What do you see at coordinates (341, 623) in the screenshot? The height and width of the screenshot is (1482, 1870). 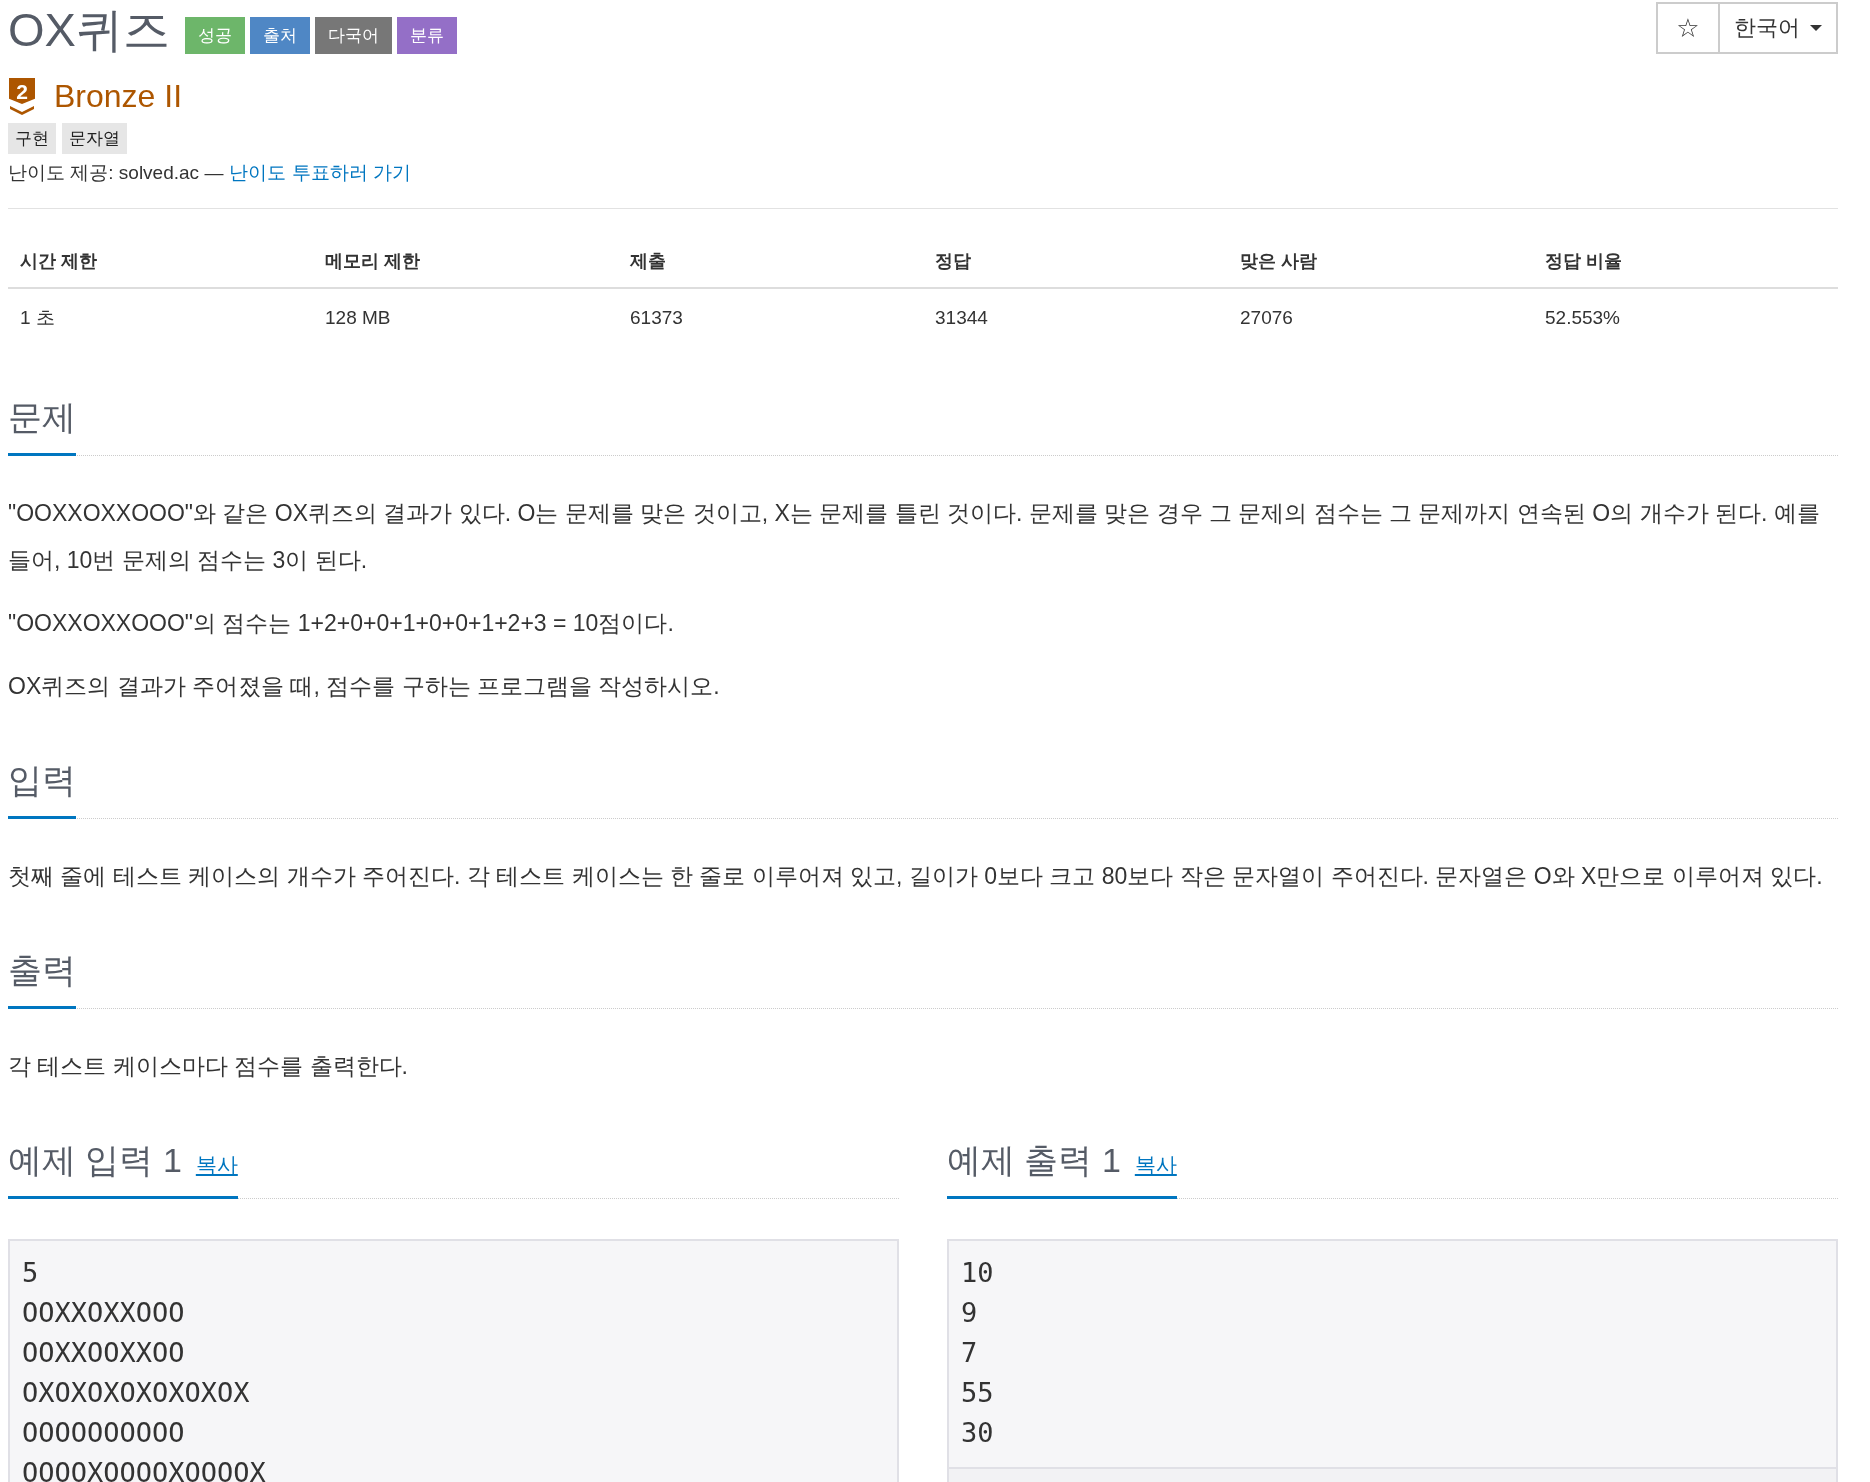 I see `paragraph: "OOXXOXXOOO"의 점수는 1+2+0+0+1+0+0+1+2+3 = 10점이다.` at bounding box center [341, 623].